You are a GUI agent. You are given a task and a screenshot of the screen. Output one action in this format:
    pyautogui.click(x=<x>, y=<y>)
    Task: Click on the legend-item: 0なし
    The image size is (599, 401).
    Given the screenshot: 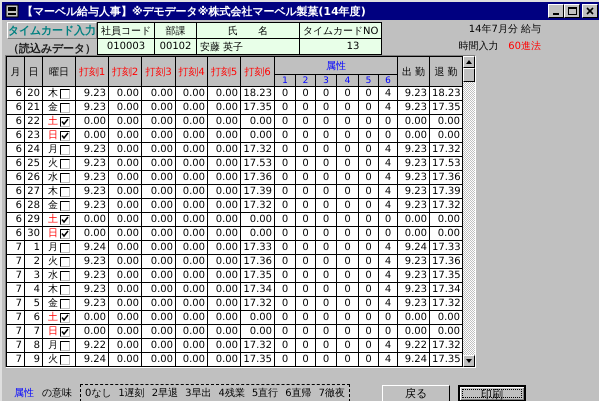 What is the action you would take?
    pyautogui.click(x=98, y=393)
    